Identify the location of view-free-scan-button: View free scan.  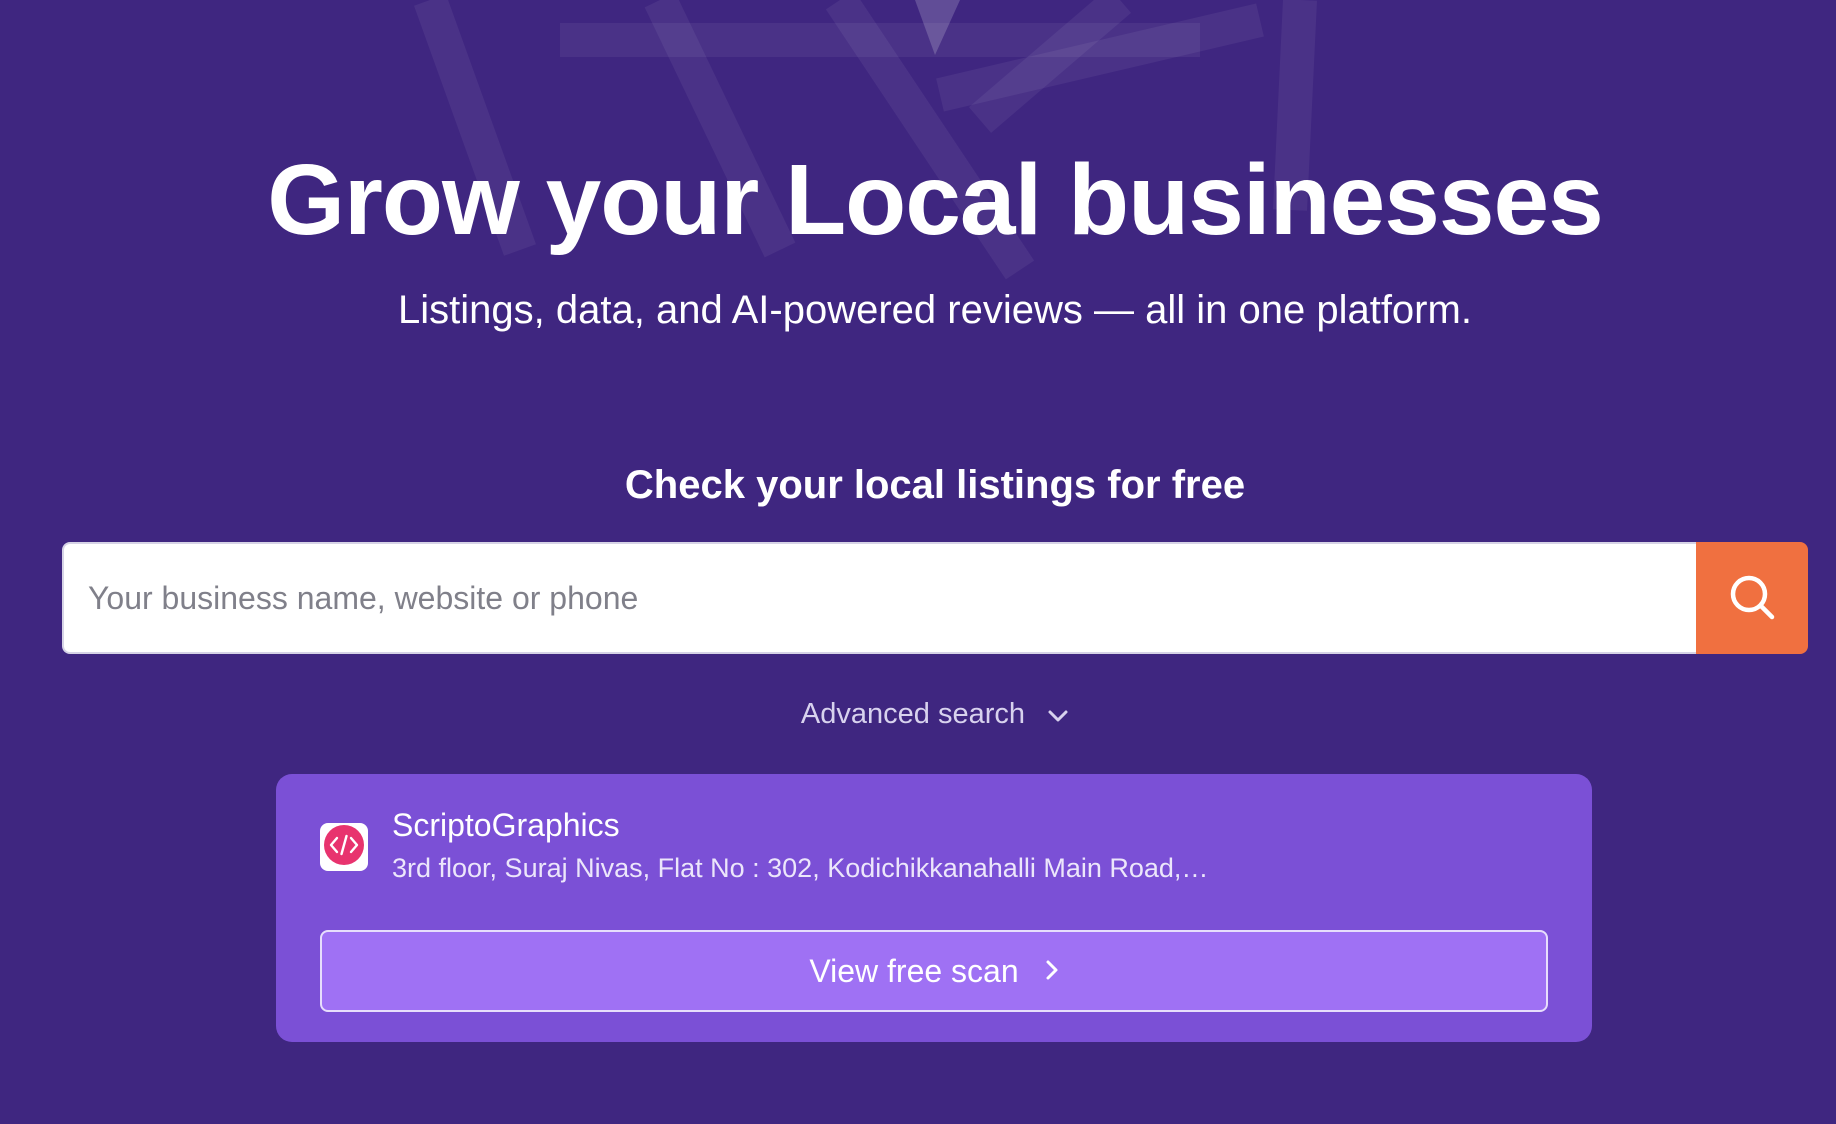
(934, 971).